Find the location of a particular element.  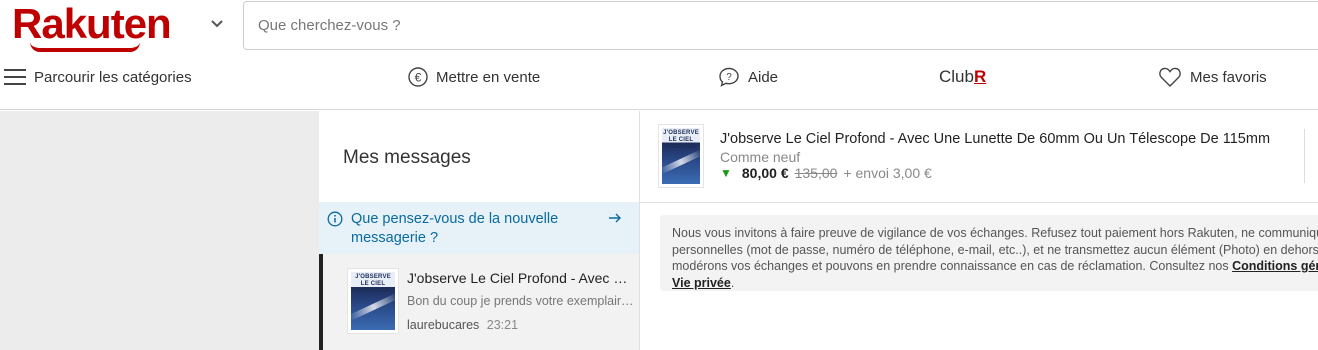

heart-icon is located at coordinates (1170, 77).